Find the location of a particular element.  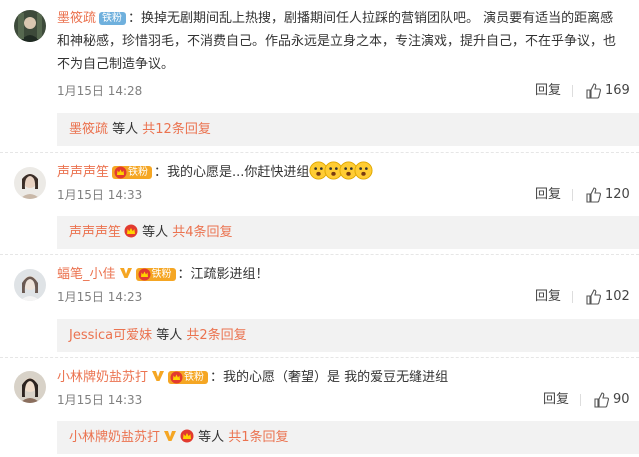

comment-body: 蝠笔_小佳 铁粉 ：江疏影进组！ is located at coordinates (343, 274).